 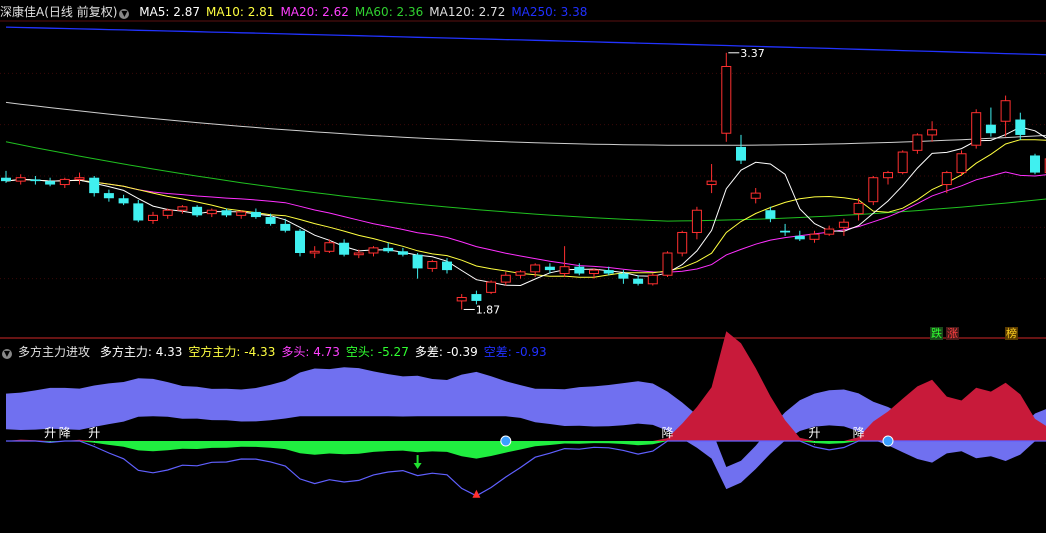 I want to click on ma-legend-item: MA5: 2.87, so click(x=170, y=12).